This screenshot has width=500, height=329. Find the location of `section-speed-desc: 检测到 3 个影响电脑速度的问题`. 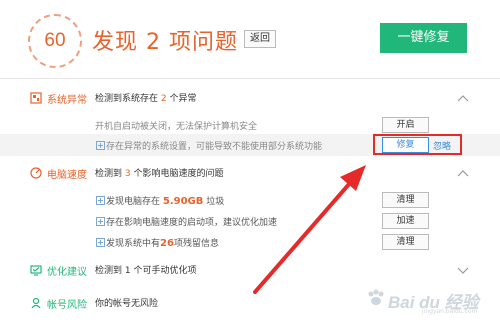

section-speed-desc: 检测到 3 个影响电脑速度的问题 is located at coordinates (159, 174).